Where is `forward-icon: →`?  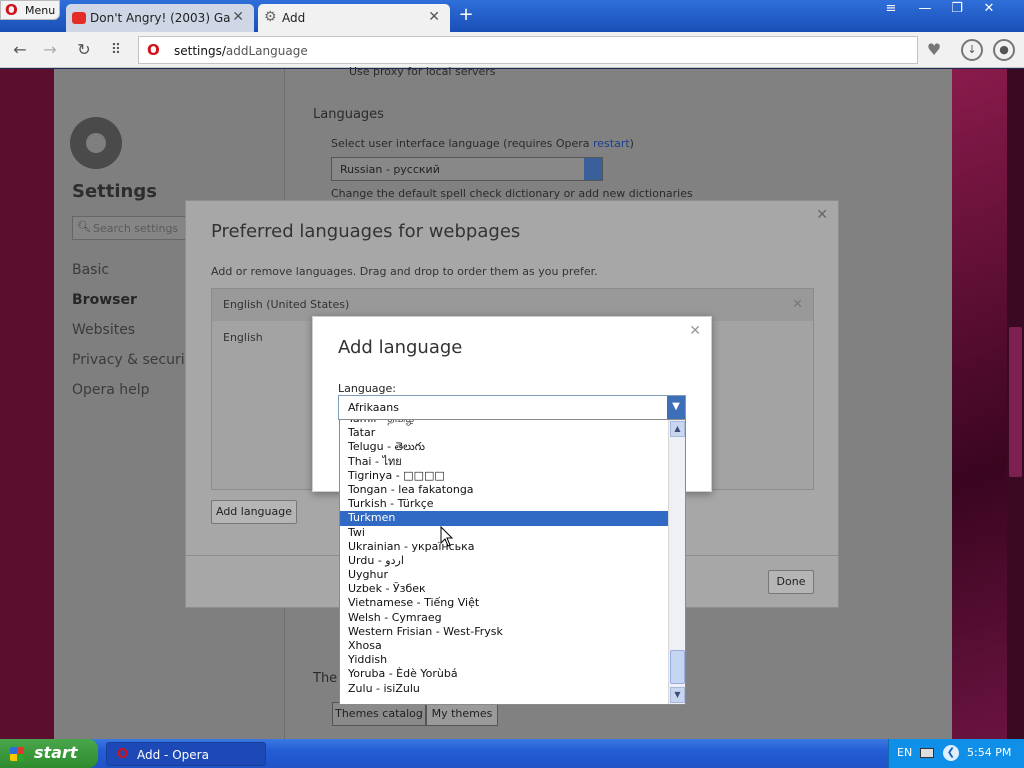
forward-icon: → is located at coordinates (50, 50).